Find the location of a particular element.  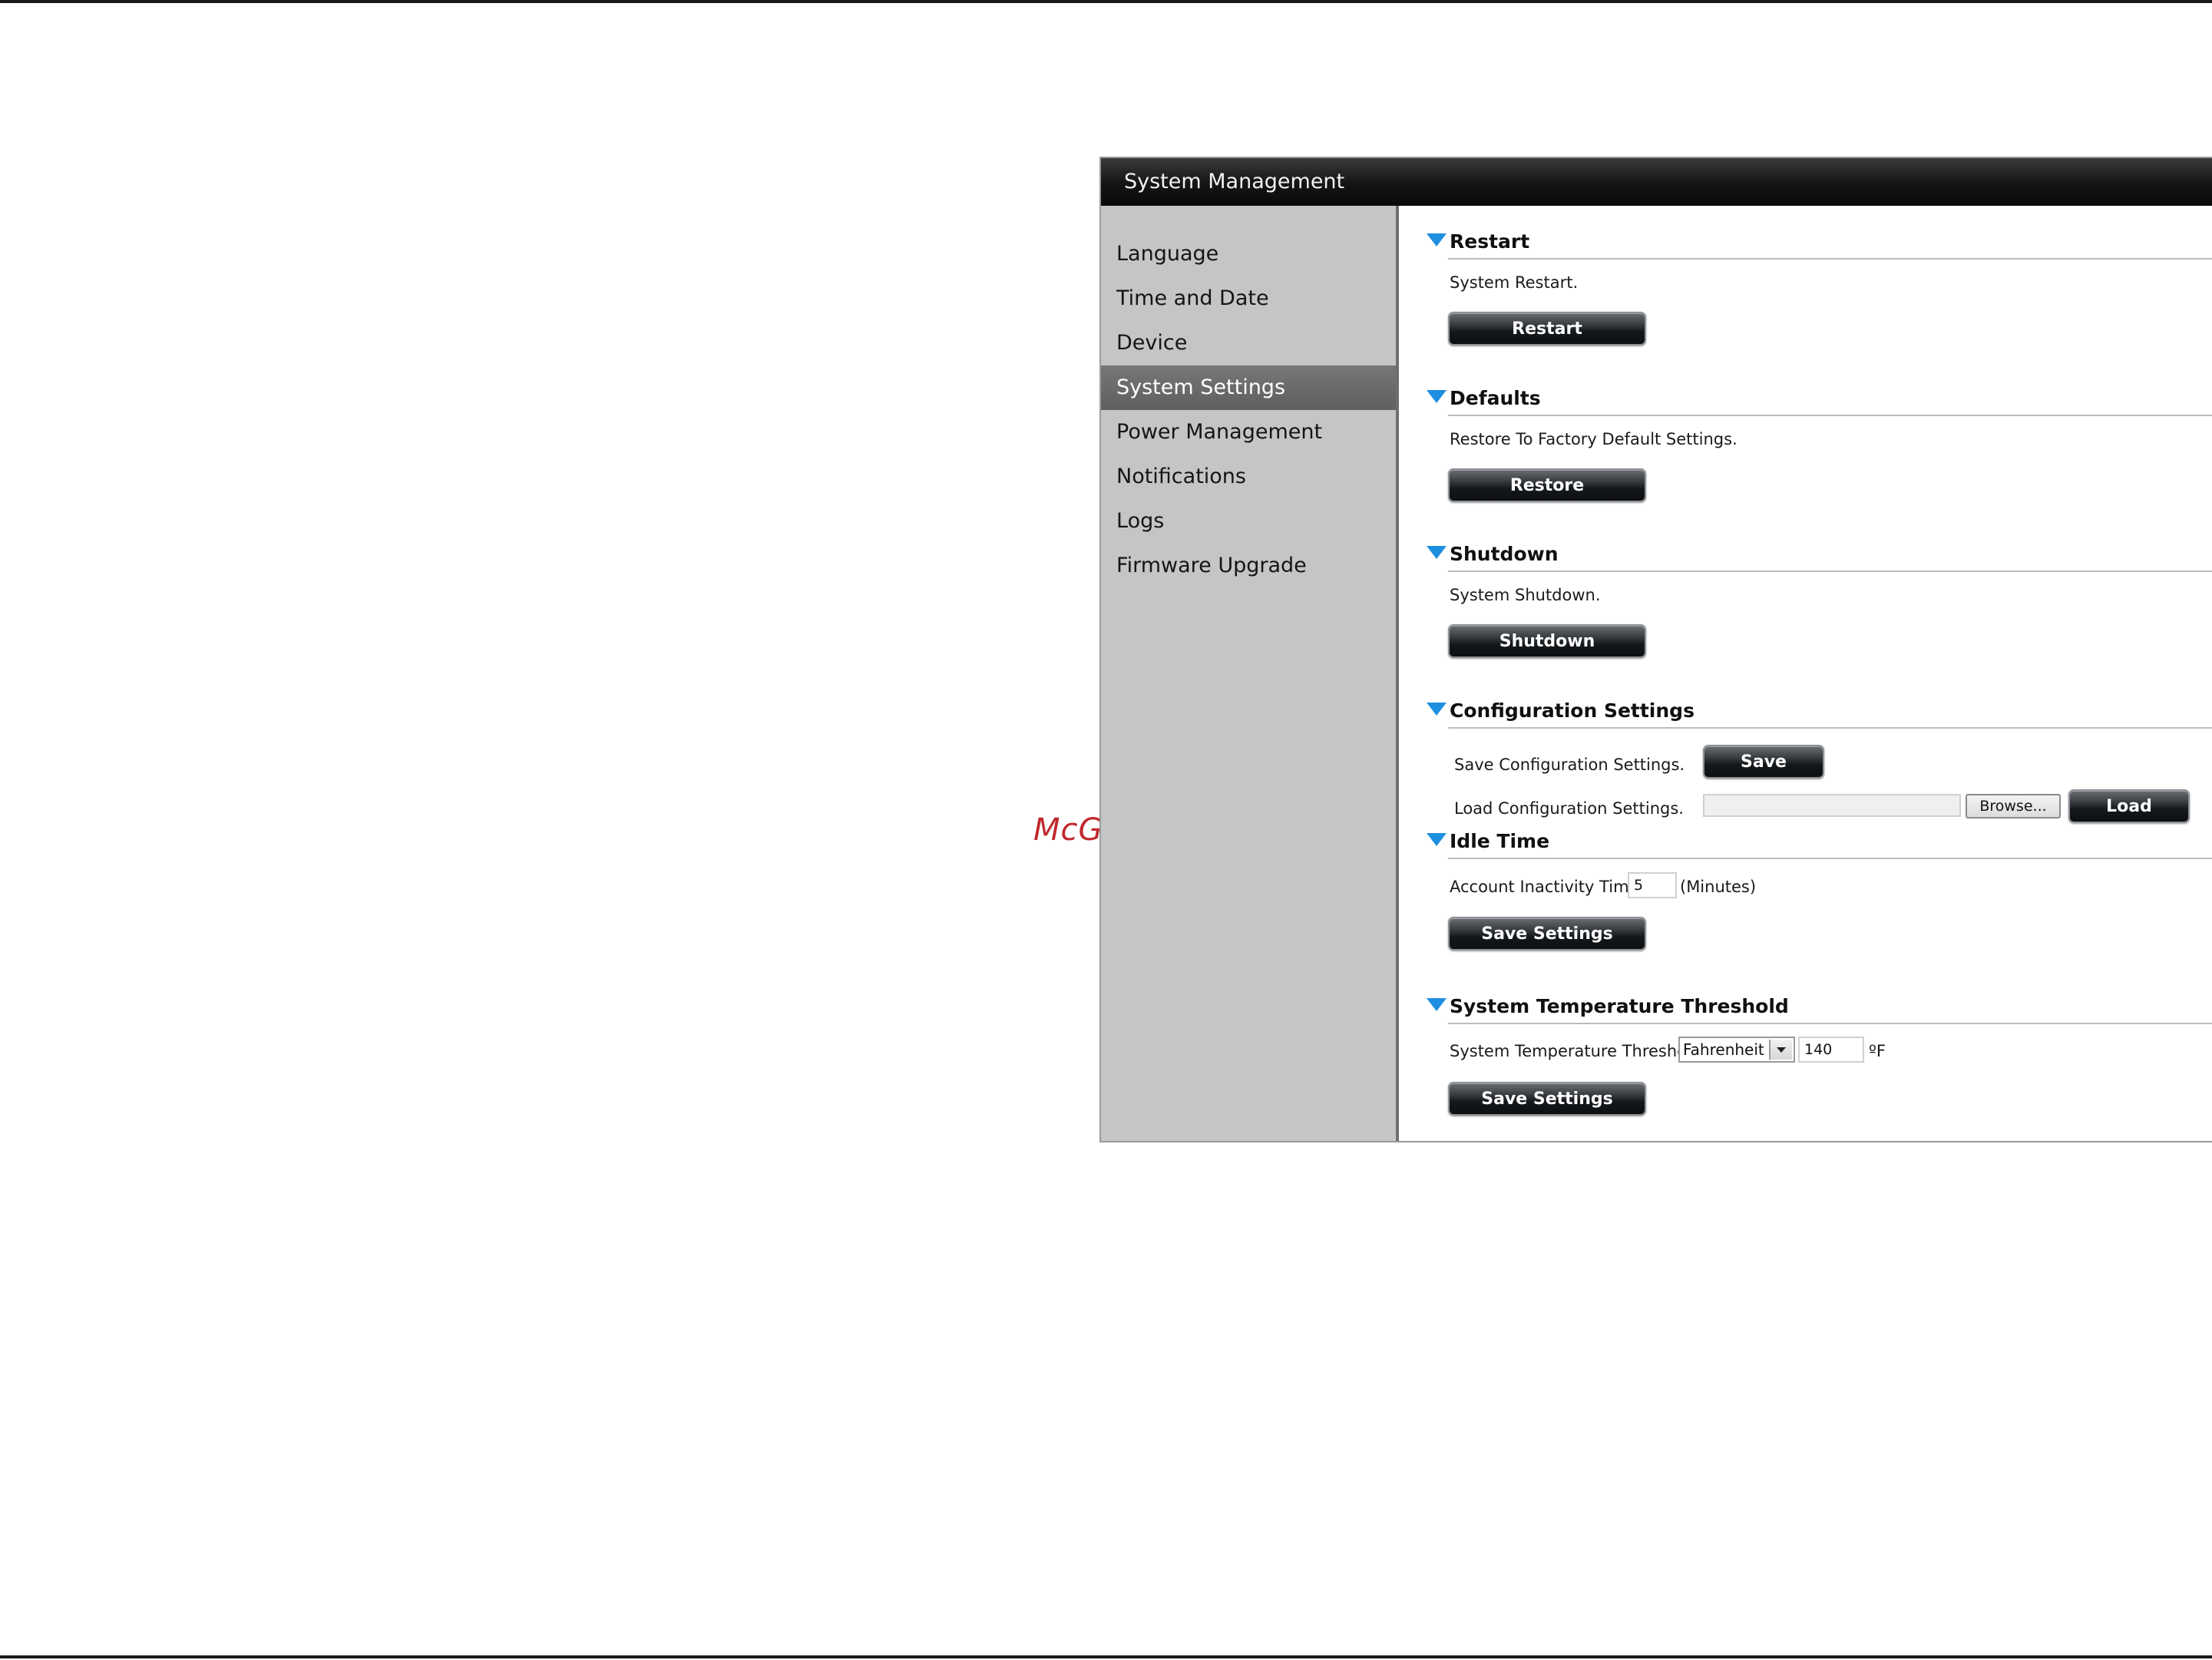

sidebar-item-notifications: Notifications is located at coordinates (1248, 477).